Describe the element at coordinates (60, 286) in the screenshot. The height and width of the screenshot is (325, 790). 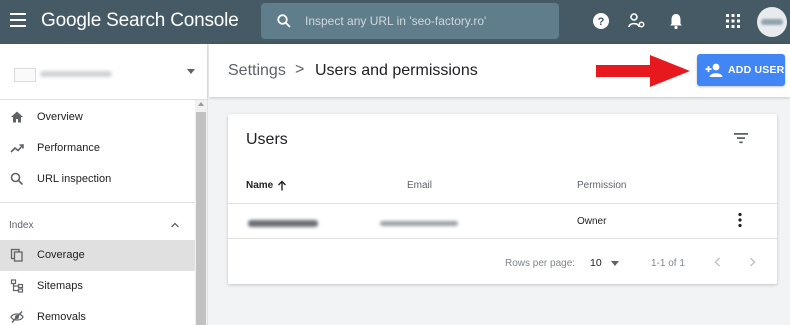
I see `sidebar-item-label: Sitemaps` at that location.